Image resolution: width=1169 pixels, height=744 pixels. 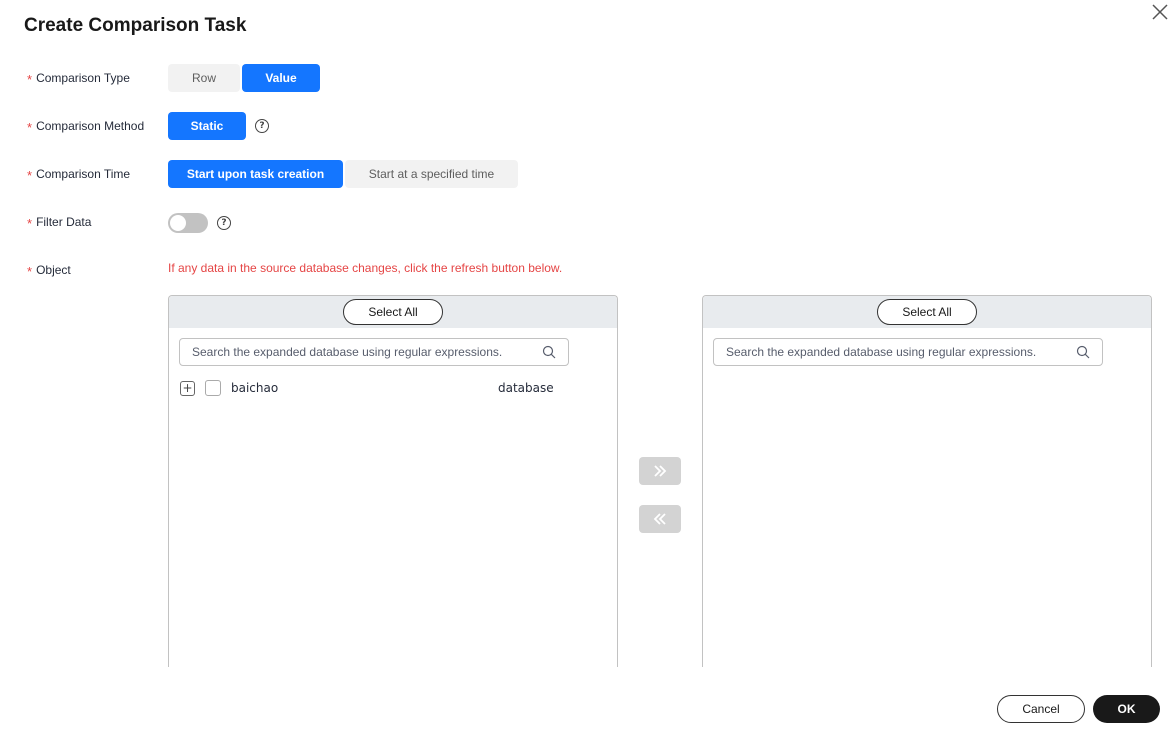 I want to click on move-left-button, so click(x=660, y=519).